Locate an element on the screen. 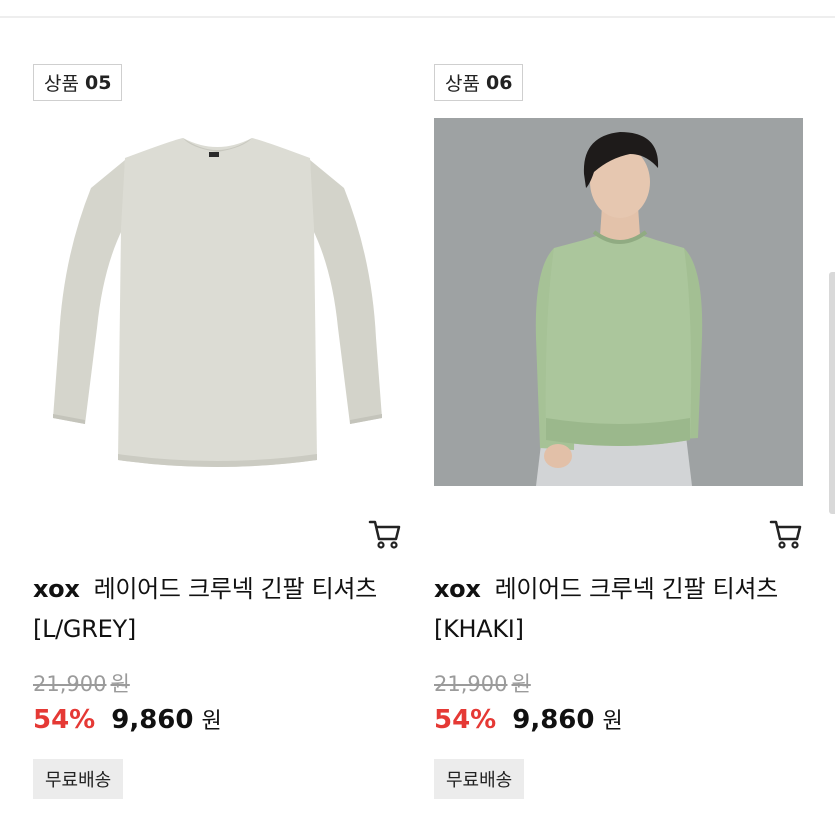 The height and width of the screenshot is (835, 835). product-number-badge: 상품 06 is located at coordinates (479, 82).